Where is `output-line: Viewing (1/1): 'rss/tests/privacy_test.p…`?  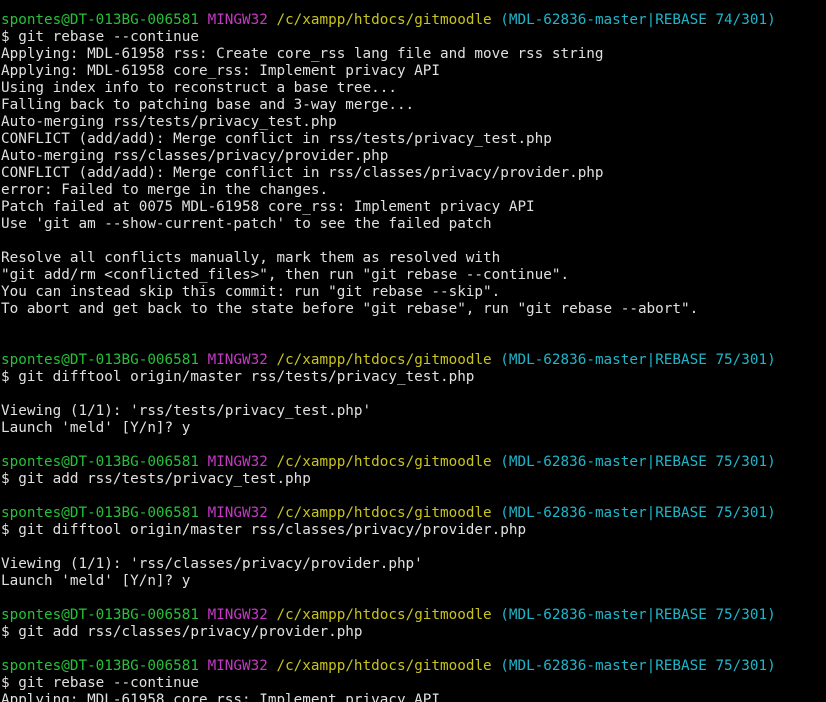
output-line: Viewing (1/1): 'rss/tests/privacy_test.p… is located at coordinates (413, 411).